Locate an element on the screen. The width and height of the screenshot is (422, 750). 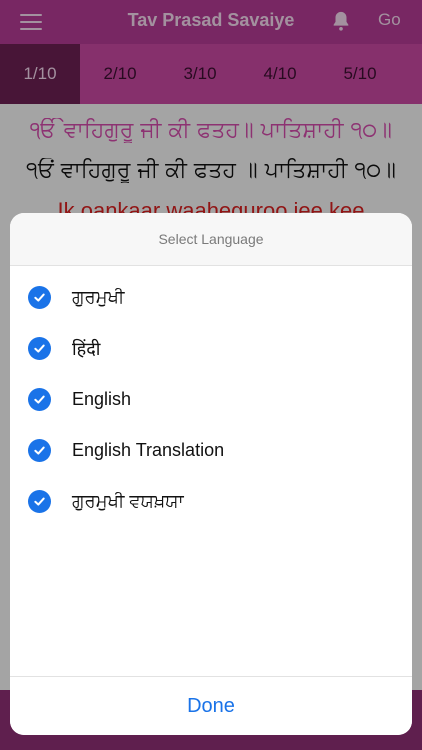
language-option-label: ਗੁਰਮੁਖੀ ਵਯਖ਼ਯਾ is located at coordinates (128, 501).